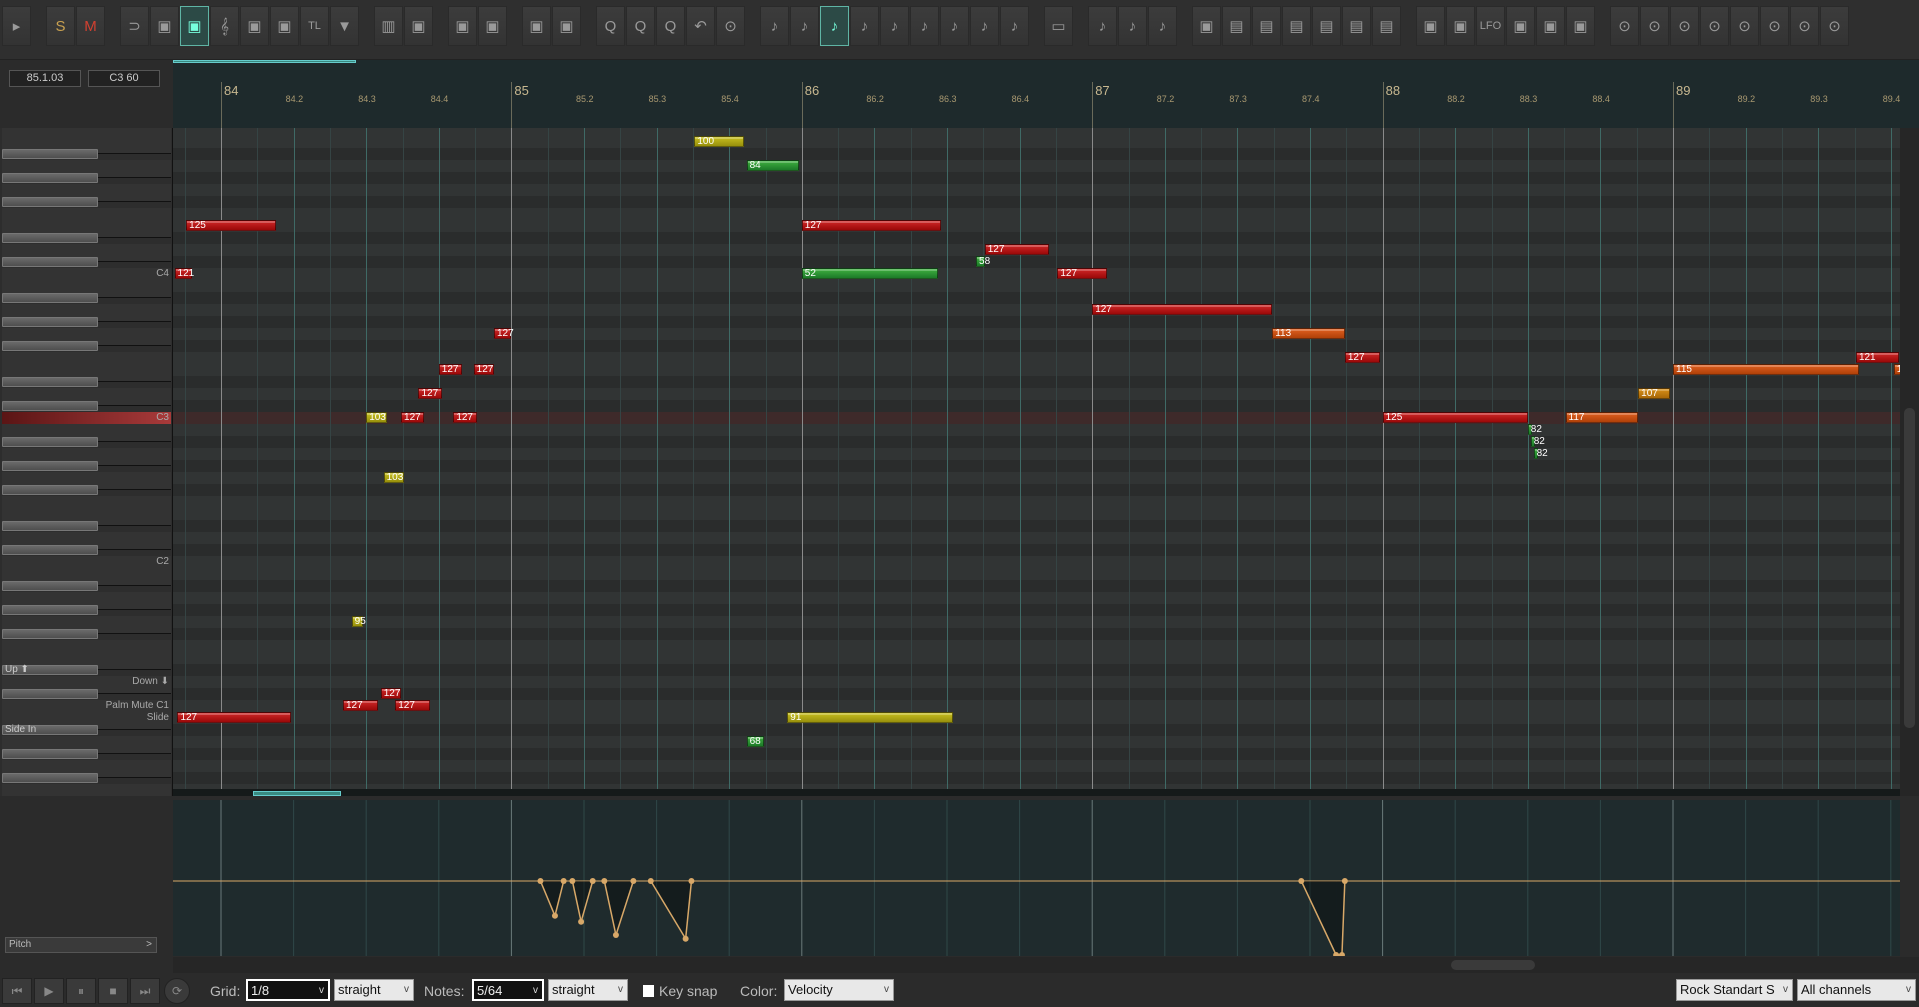 The width and height of the screenshot is (1919, 1007). Describe the element at coordinates (1430, 26) in the screenshot. I see `bars-1-icon: ▣` at that location.